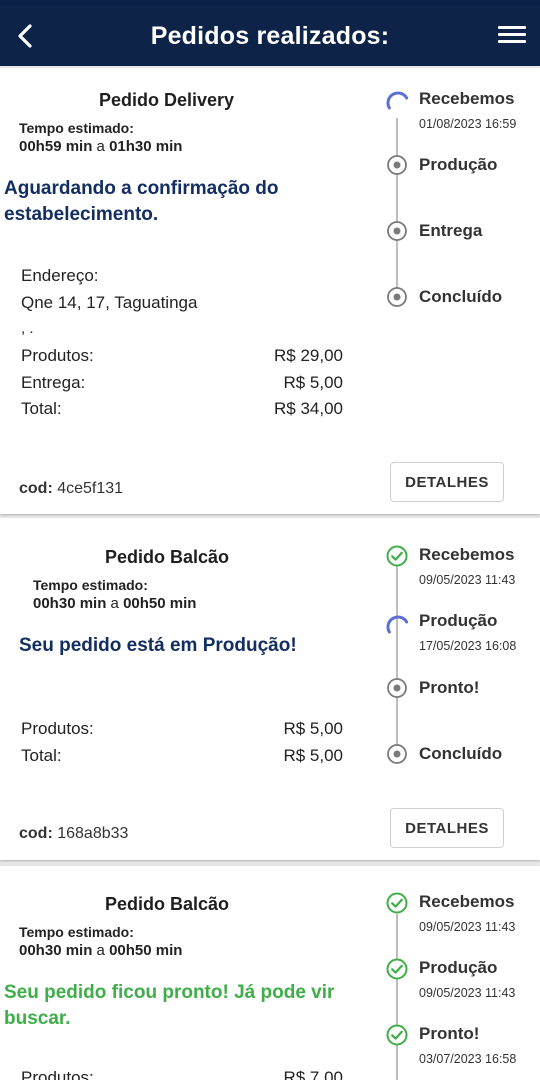 Image resolution: width=540 pixels, height=1080 pixels. What do you see at coordinates (451, 230) in the screenshot?
I see `timeline-step-delivery: Entrega` at bounding box center [451, 230].